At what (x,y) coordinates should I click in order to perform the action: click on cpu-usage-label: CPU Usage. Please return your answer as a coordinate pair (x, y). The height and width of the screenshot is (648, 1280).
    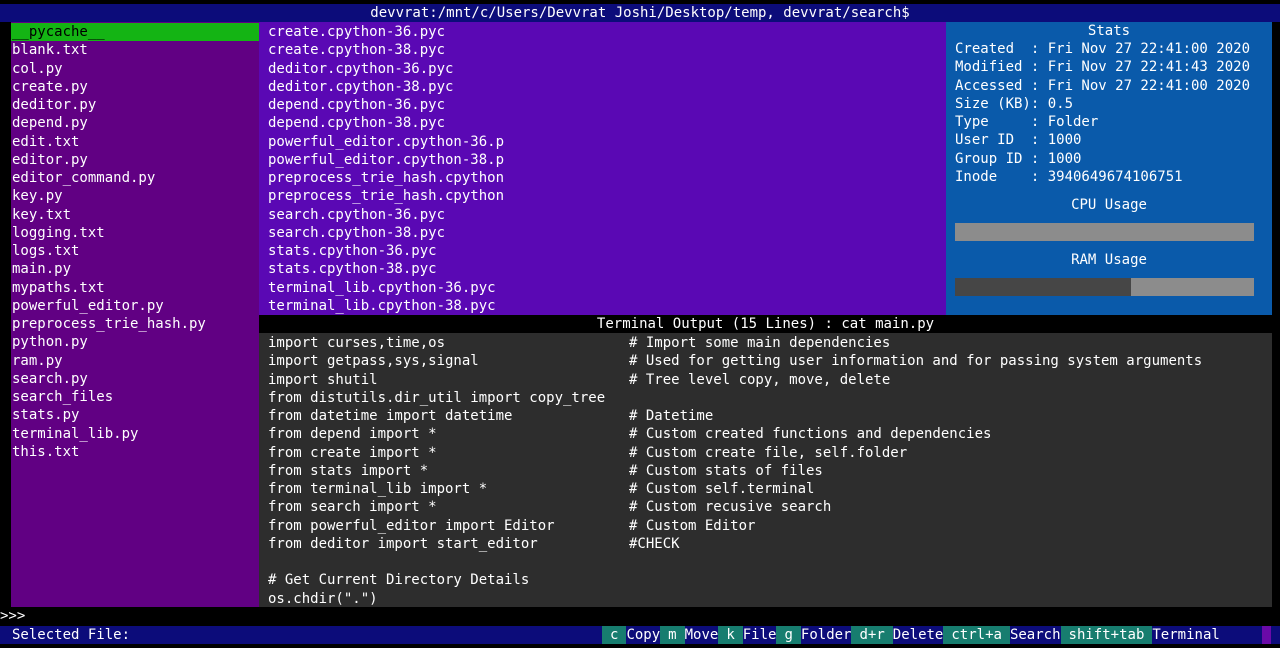
    Looking at the image, I should click on (1109, 205).